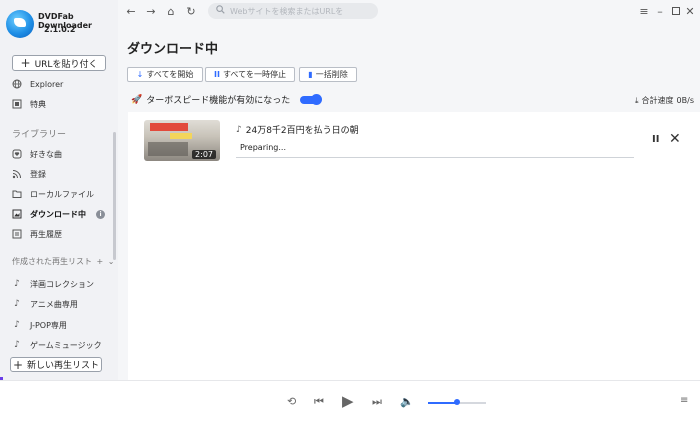 The height and width of the screenshot is (422, 700). Describe the element at coordinates (29, 174) in the screenshot. I see `sidebar-item-subscriptions: 登録` at that location.